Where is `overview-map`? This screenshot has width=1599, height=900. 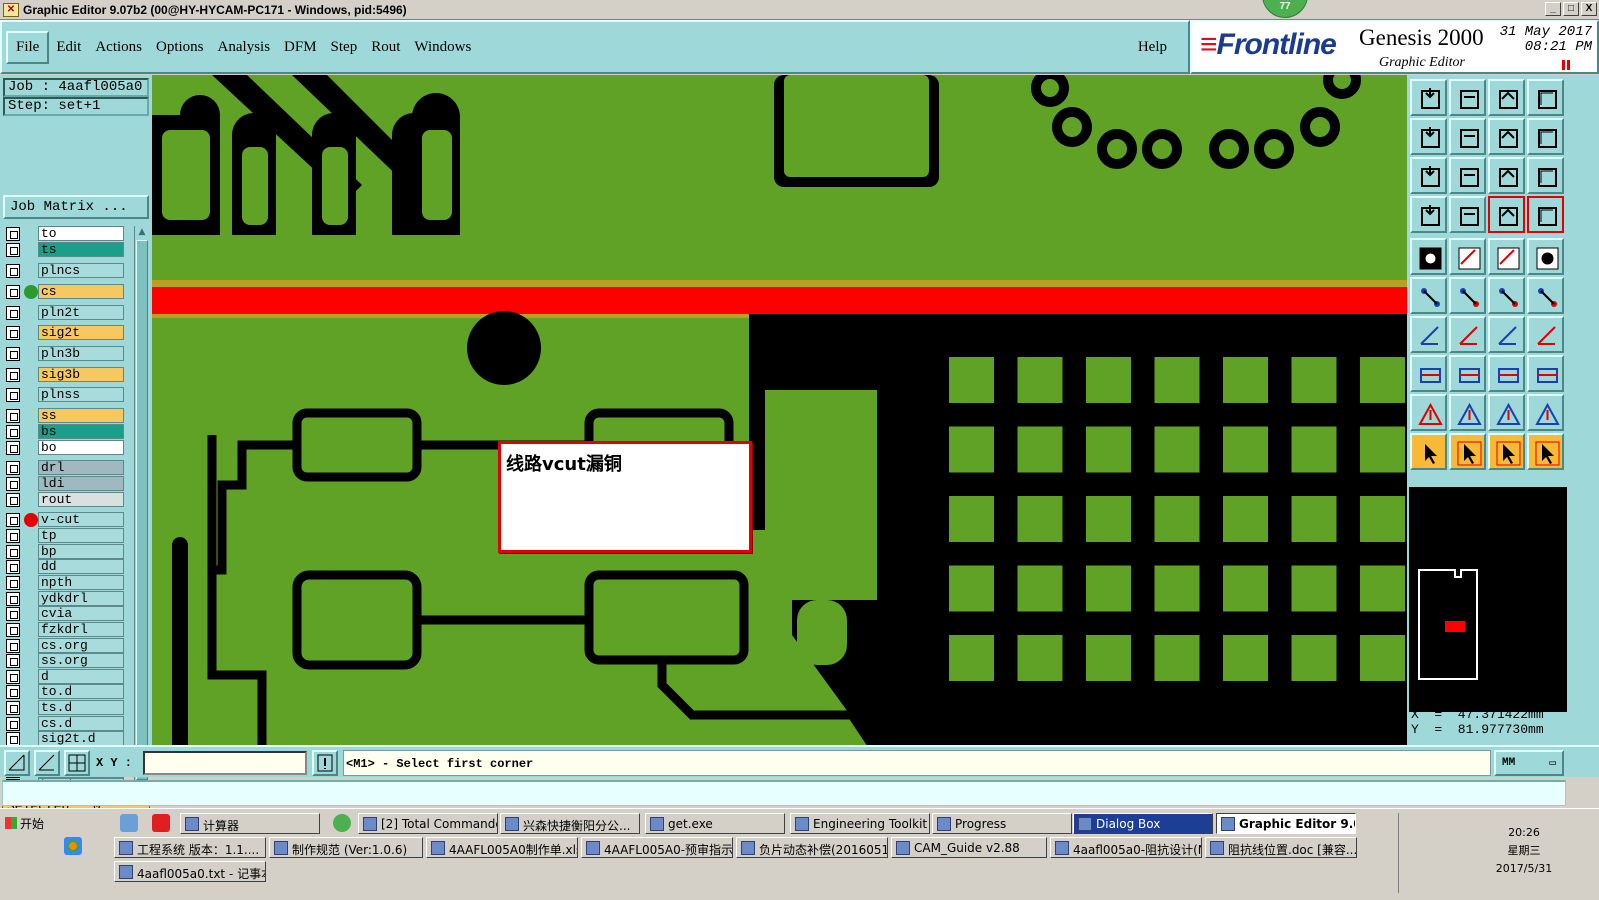
overview-map is located at coordinates (1488, 599).